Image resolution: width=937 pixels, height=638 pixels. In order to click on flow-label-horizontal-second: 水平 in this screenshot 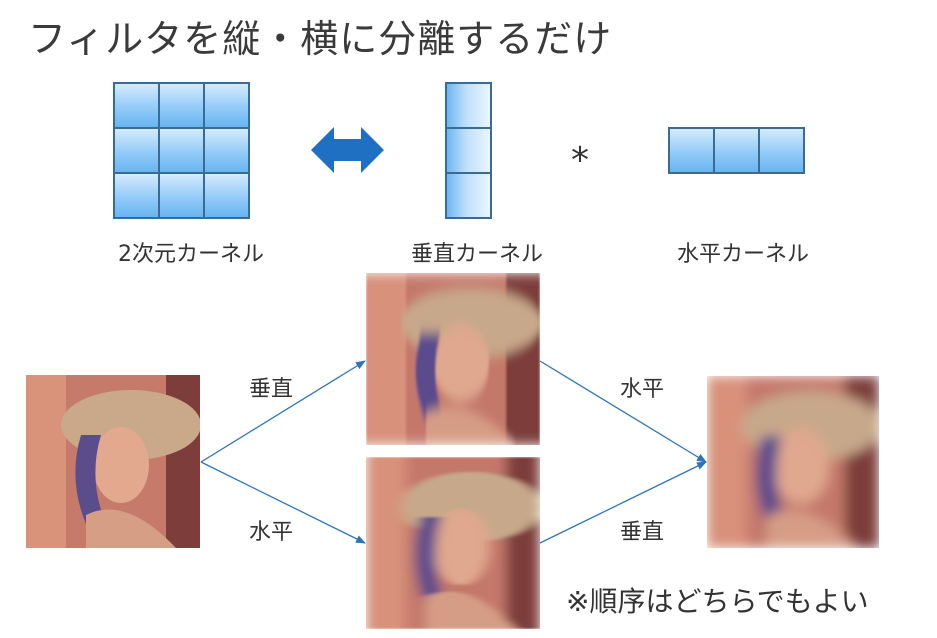, I will do `click(642, 389)`.